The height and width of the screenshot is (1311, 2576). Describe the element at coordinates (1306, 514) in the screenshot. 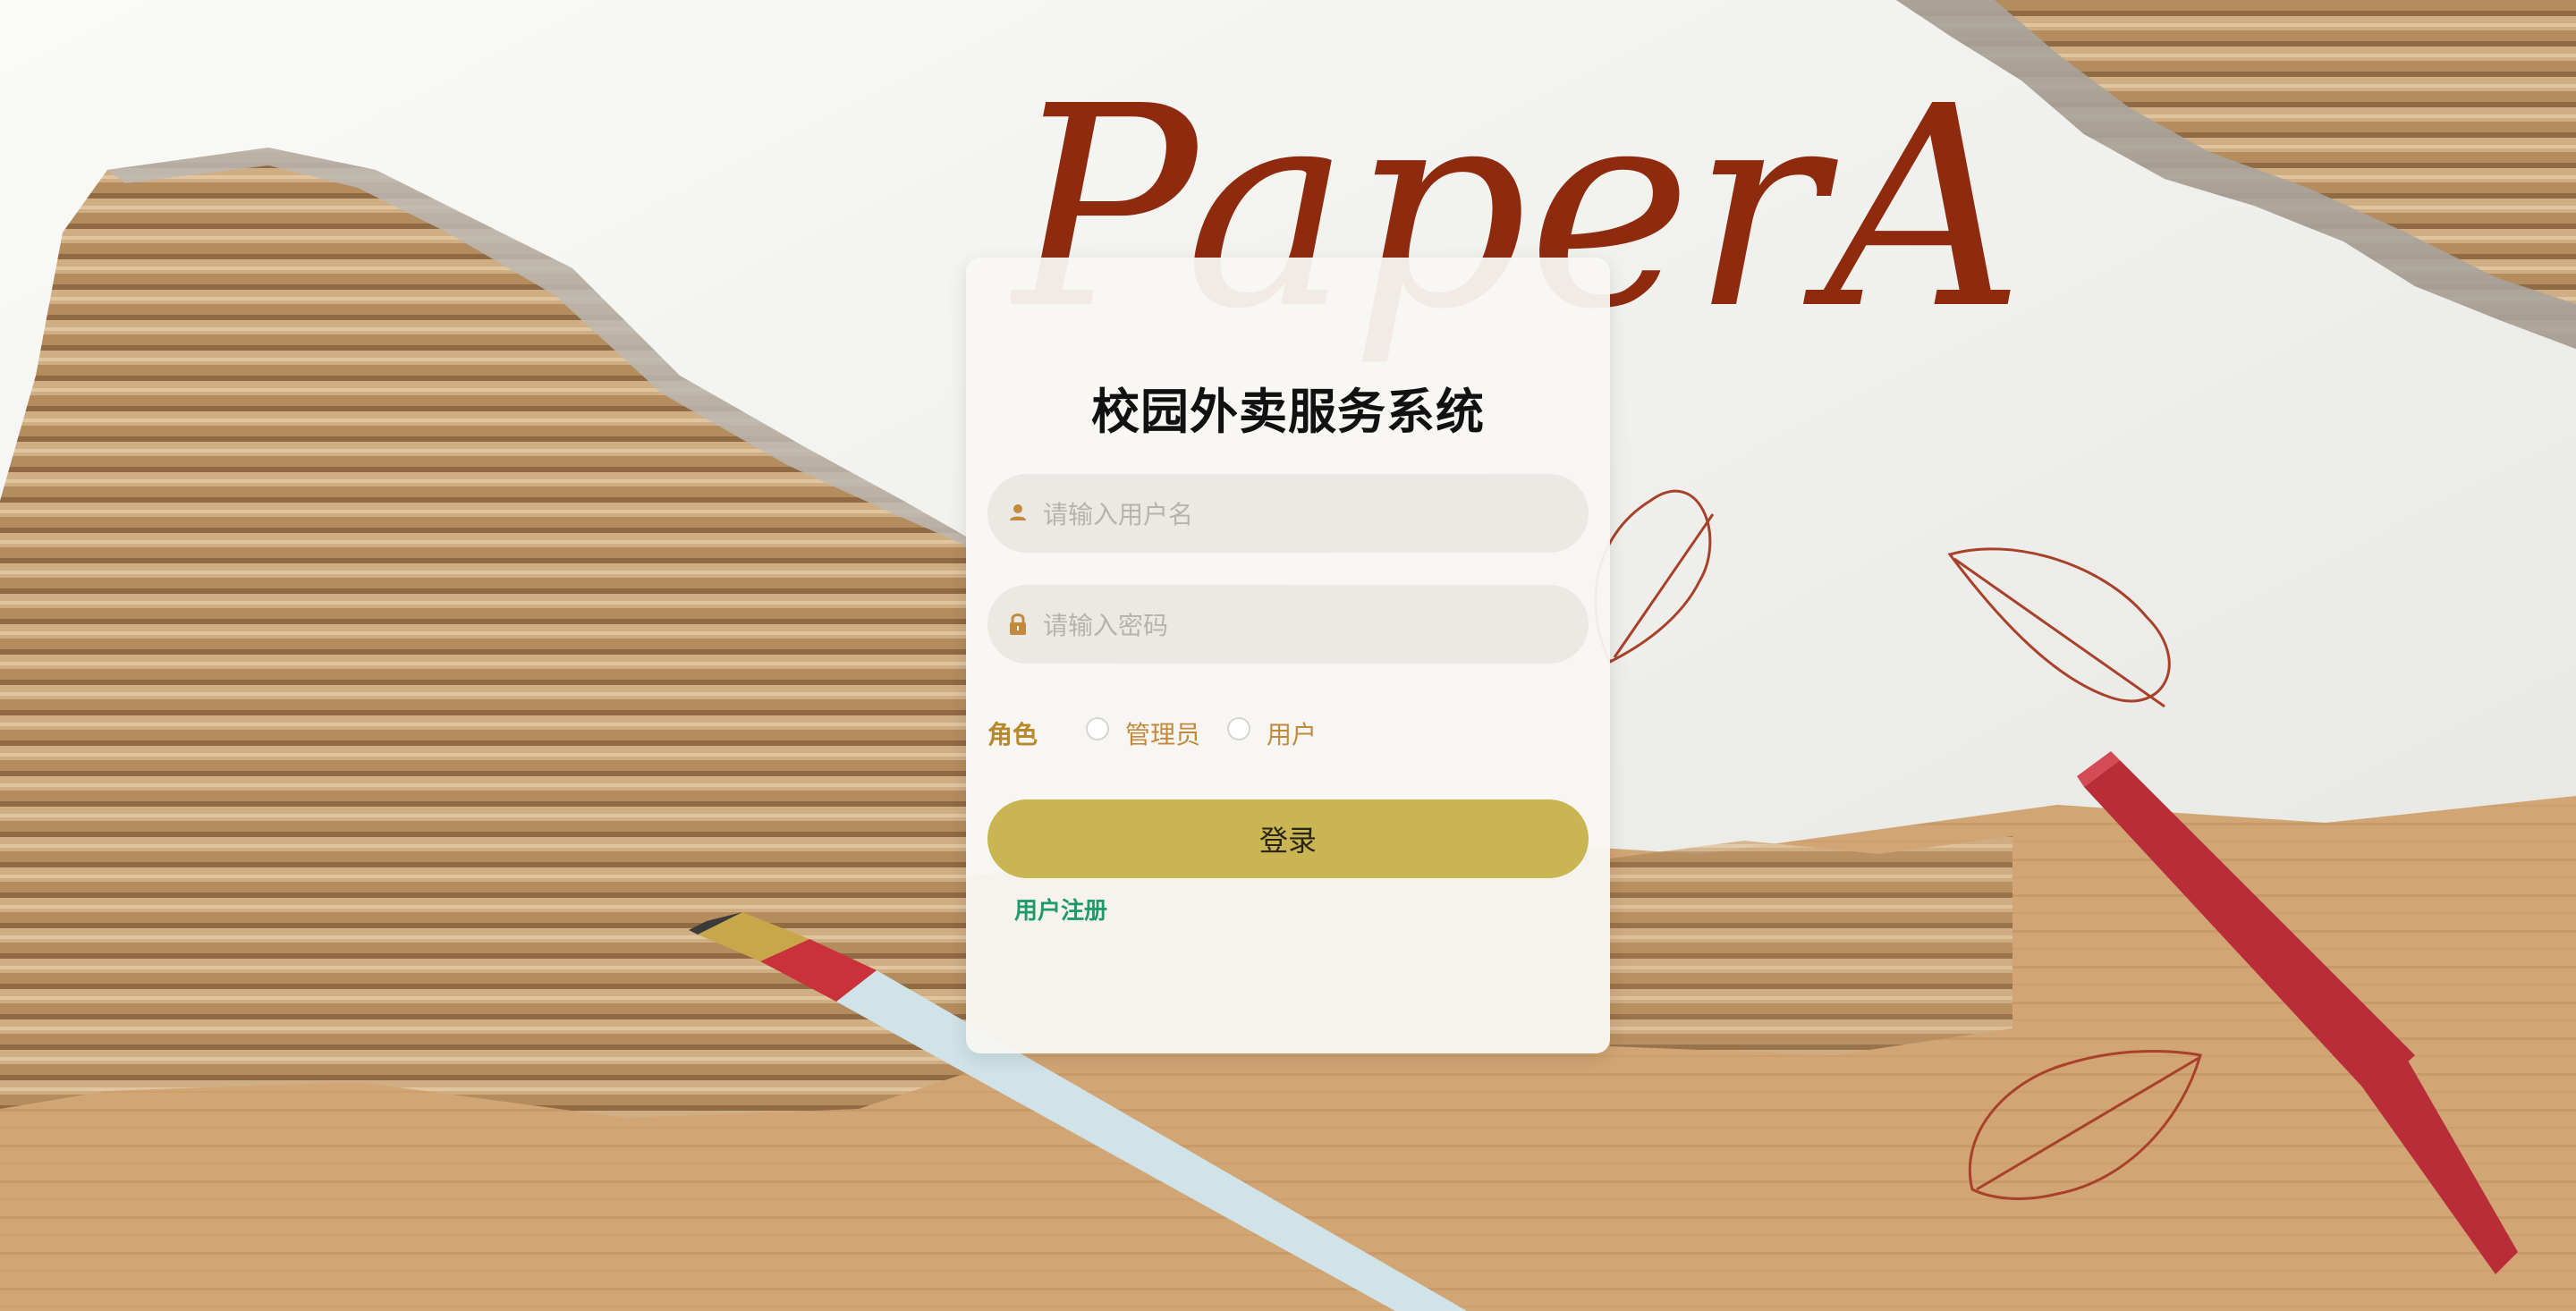

I see `username-input` at that location.